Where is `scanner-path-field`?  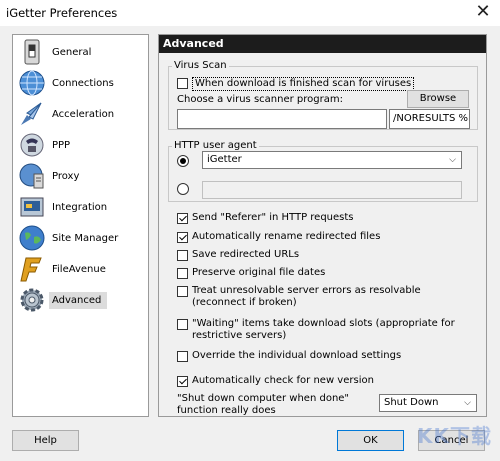 scanner-path-field is located at coordinates (282, 119).